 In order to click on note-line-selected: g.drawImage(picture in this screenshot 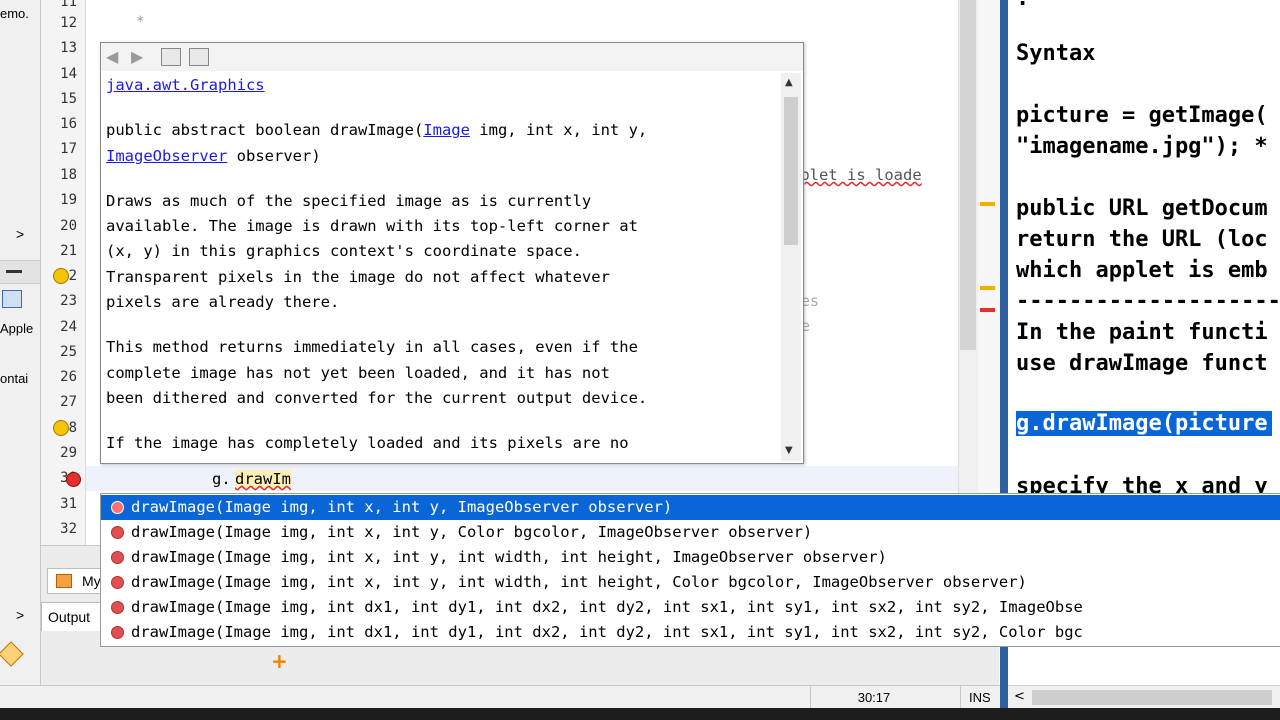, I will do `click(1144, 423)`.